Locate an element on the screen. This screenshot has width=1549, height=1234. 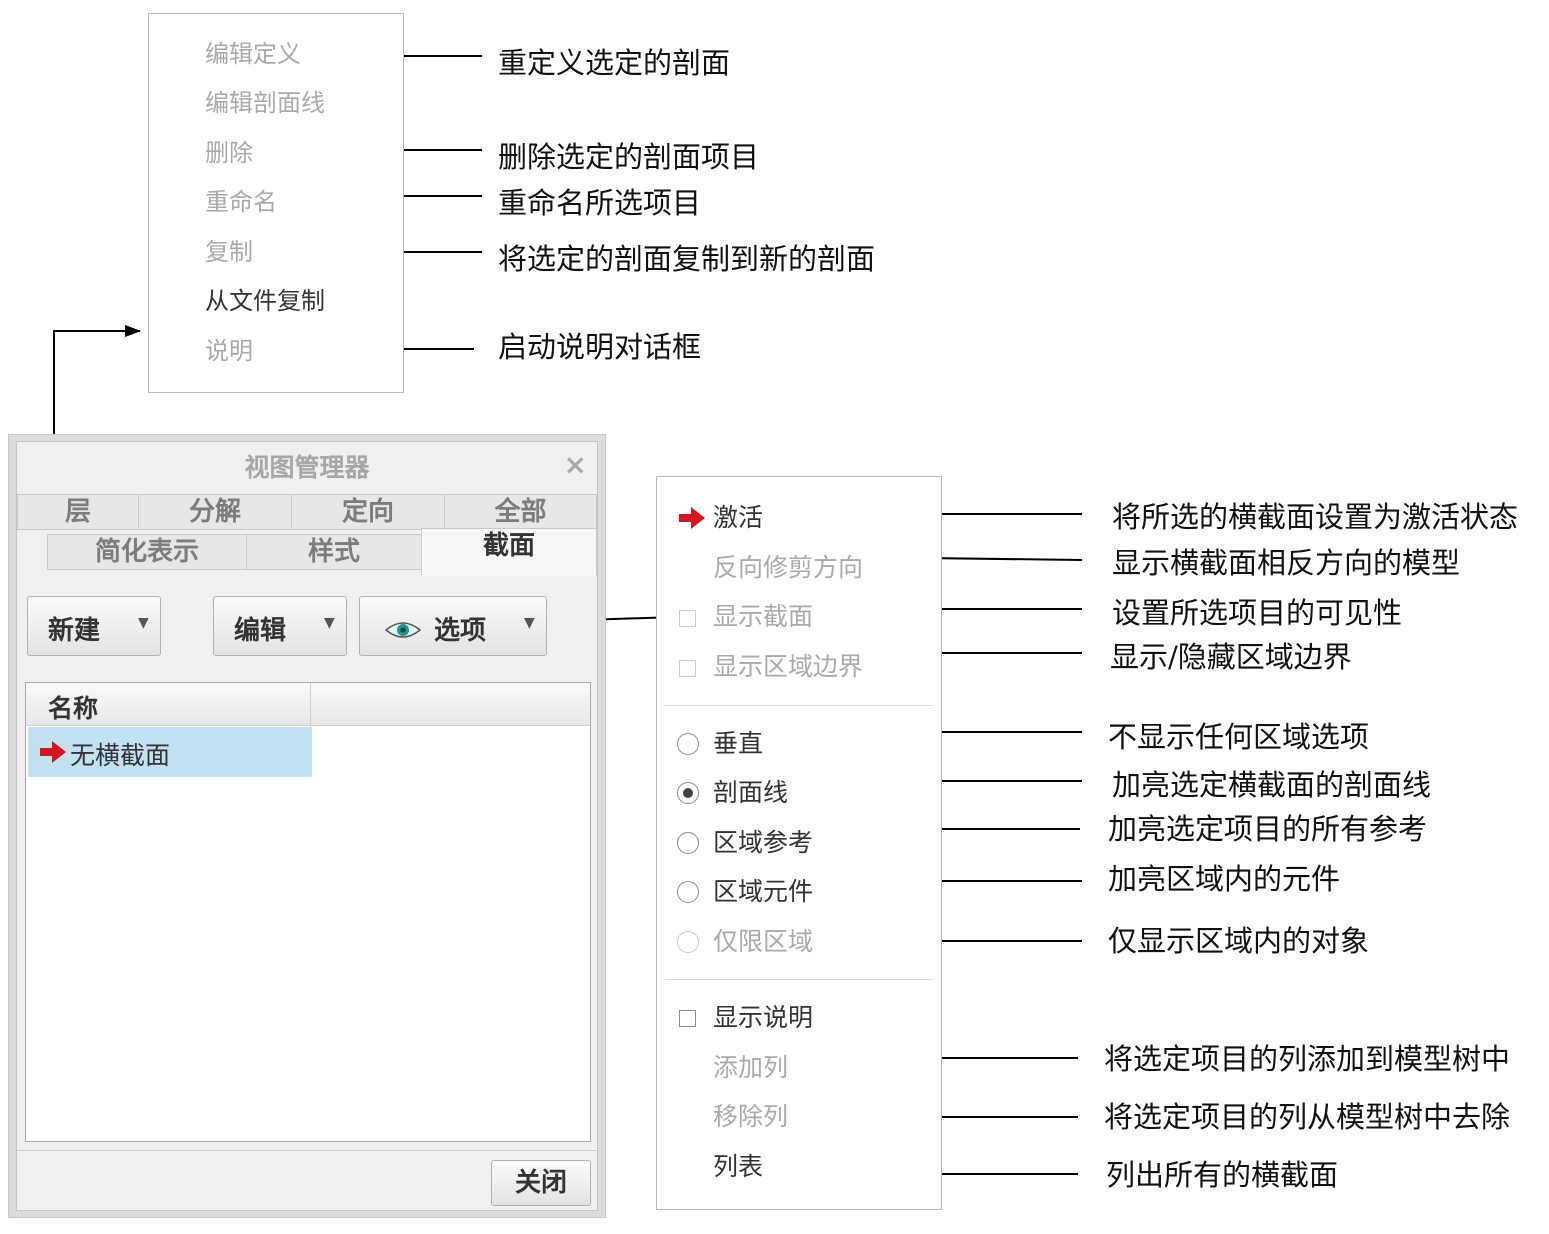
menu-item-remove-column: 移除列 is located at coordinates (750, 1117).